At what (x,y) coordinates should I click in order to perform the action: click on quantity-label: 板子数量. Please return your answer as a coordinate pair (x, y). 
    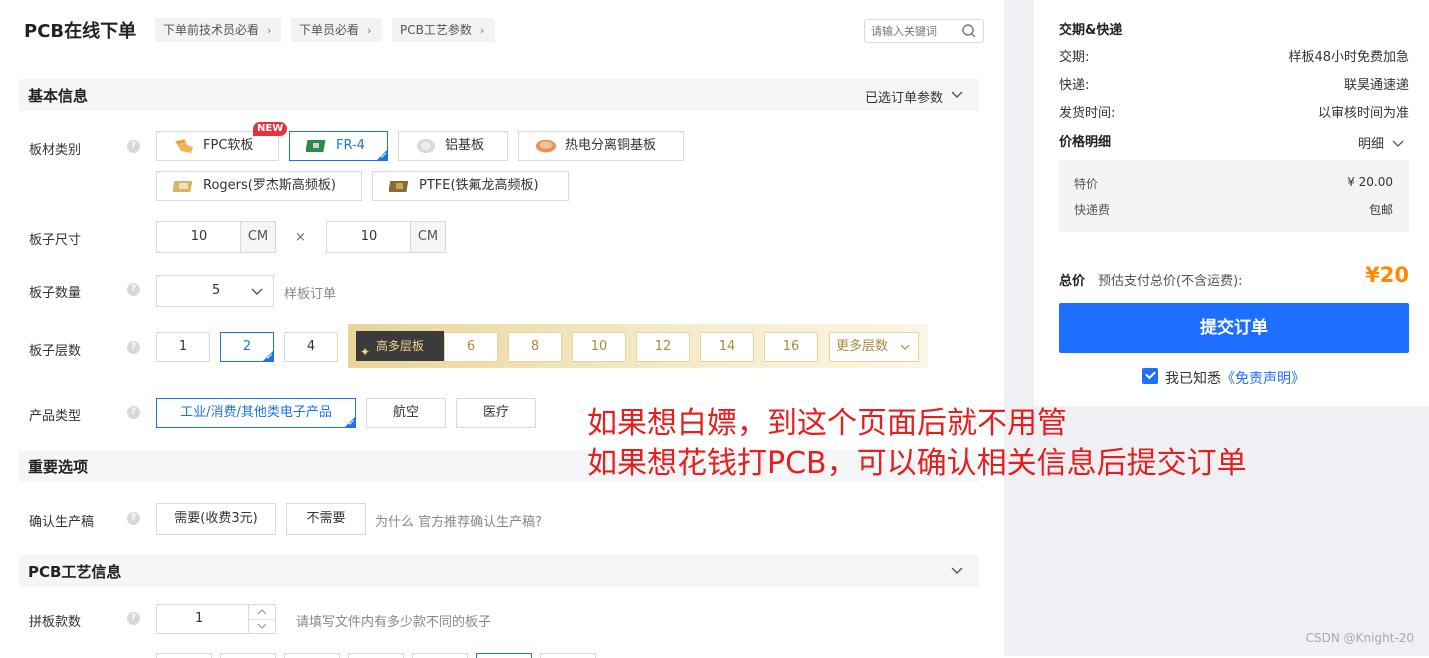
    Looking at the image, I should click on (55, 293).